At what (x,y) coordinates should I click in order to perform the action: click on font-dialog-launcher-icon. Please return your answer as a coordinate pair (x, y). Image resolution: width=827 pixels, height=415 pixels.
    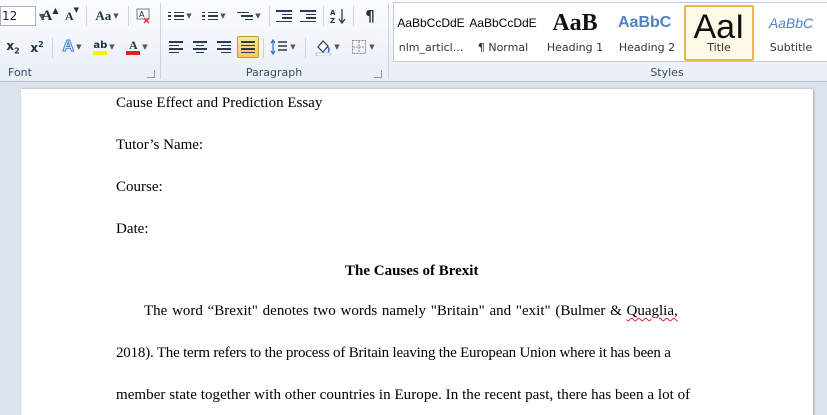
    Looking at the image, I should click on (151, 74).